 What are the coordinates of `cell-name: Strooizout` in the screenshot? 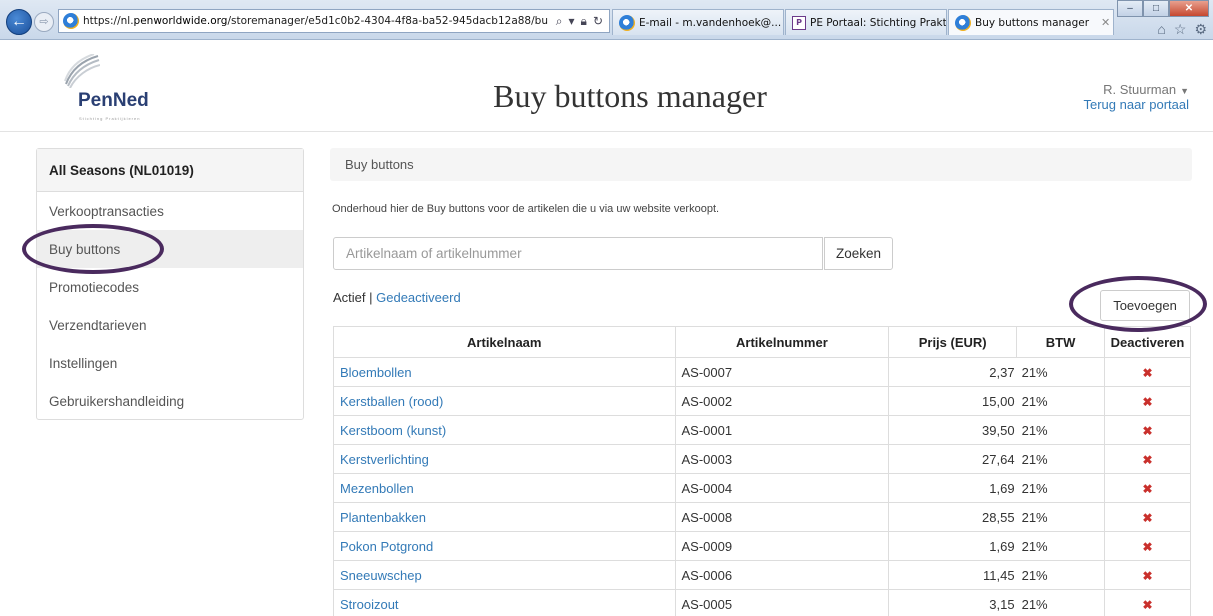 It's located at (504, 602).